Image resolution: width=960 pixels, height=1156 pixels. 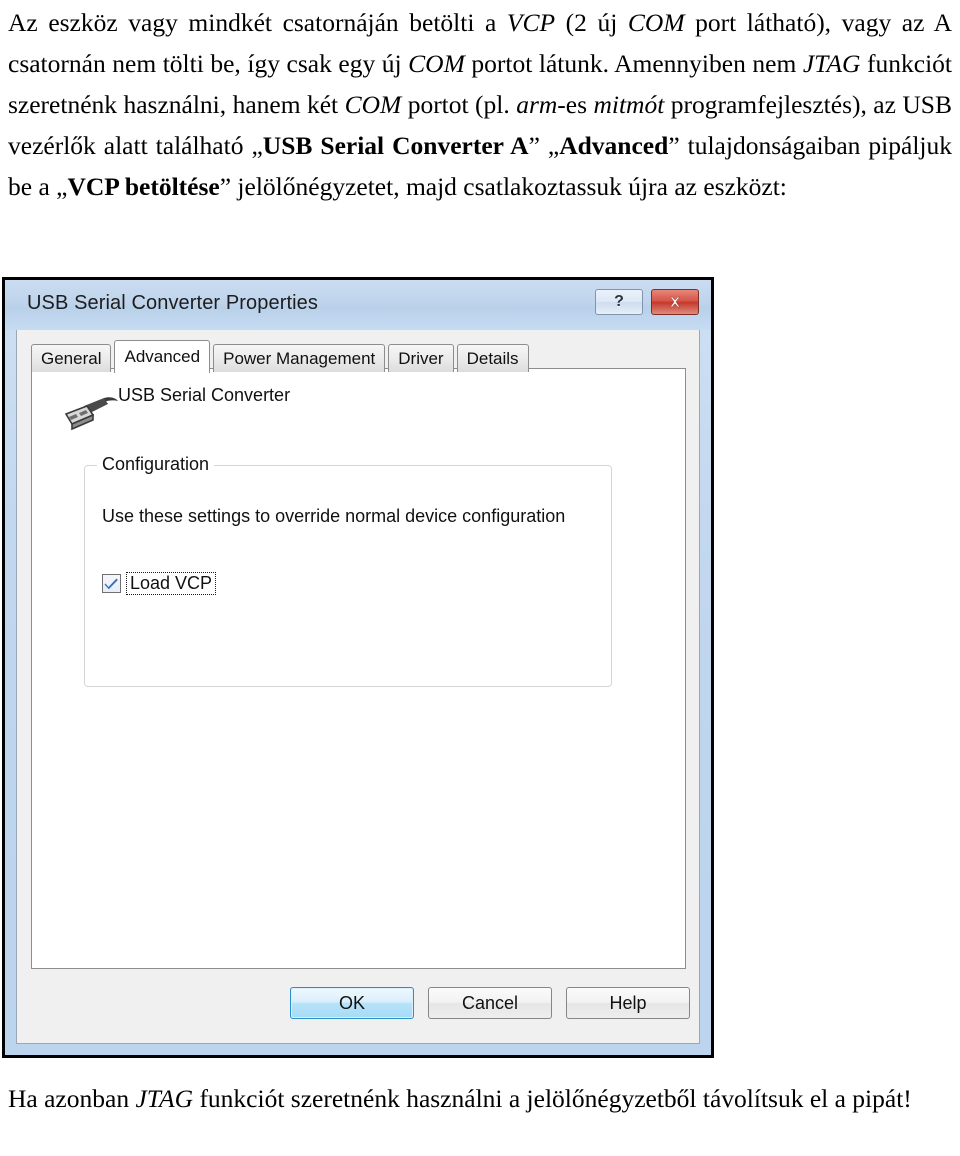 I want to click on load-vcp-row: Load VCP, so click(x=159, y=583).